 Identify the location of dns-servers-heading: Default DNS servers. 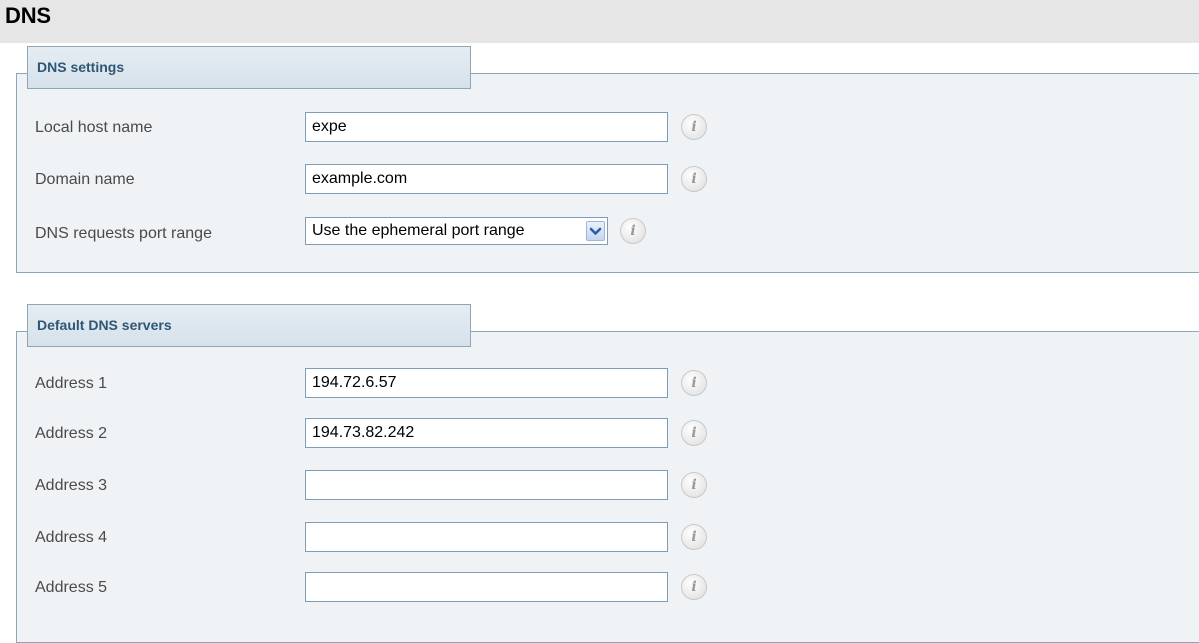
(104, 325).